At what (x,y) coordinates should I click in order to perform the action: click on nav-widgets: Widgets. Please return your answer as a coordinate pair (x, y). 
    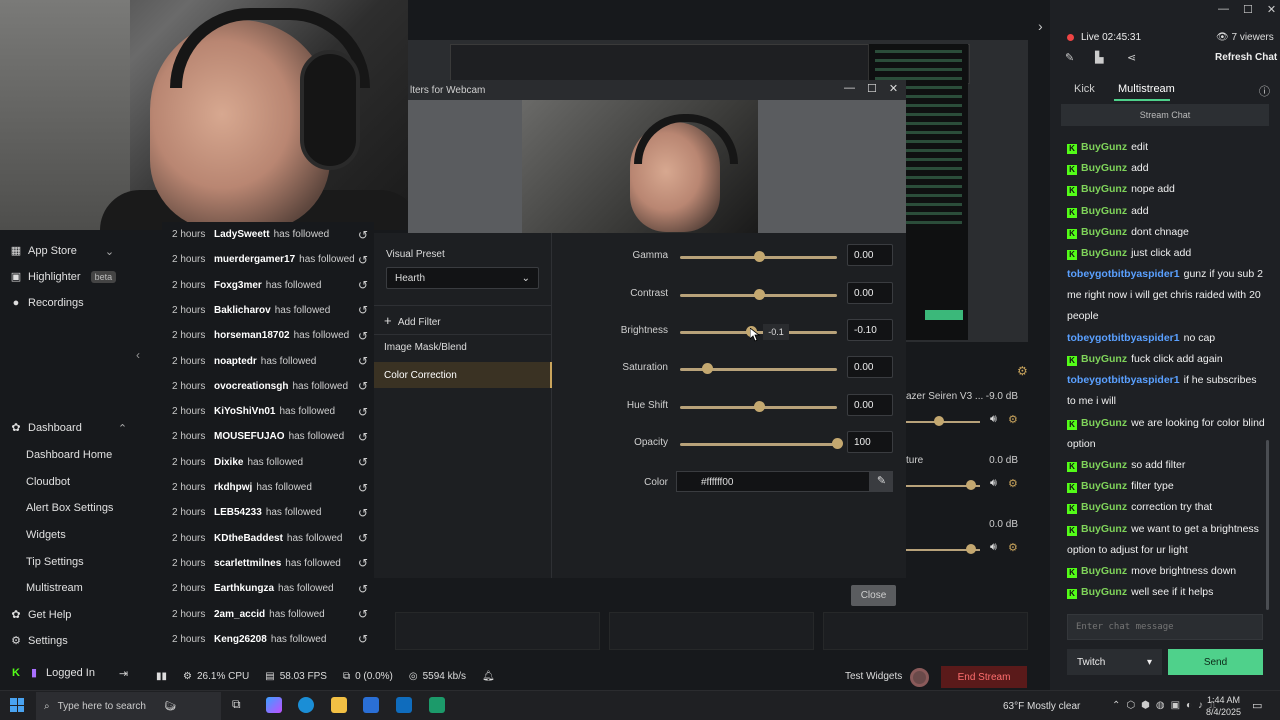
    Looking at the image, I should click on (46, 535).